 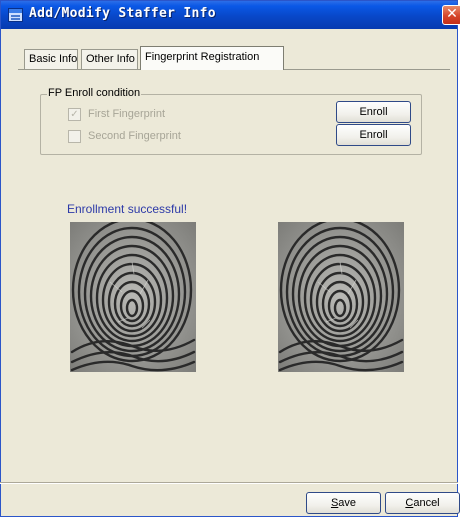 I want to click on window-icon, so click(x=15, y=15).